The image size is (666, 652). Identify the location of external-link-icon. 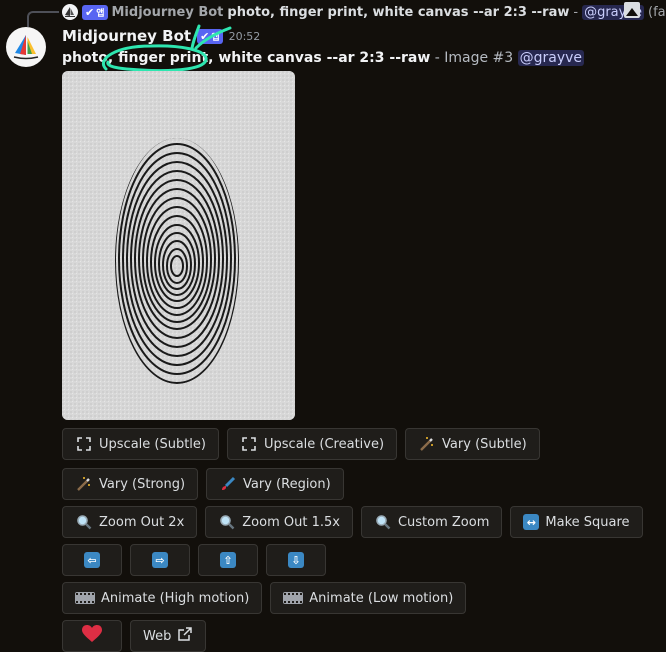
(185, 636).